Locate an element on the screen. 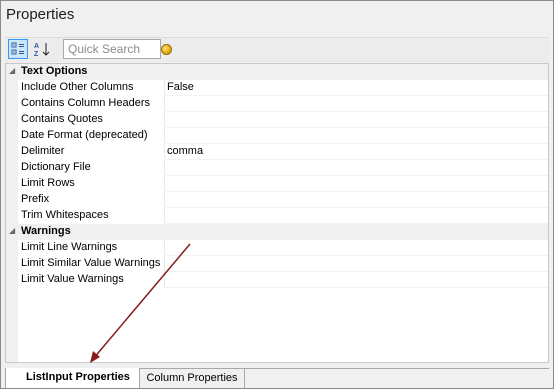 The width and height of the screenshot is (554, 389). property-value: comma is located at coordinates (185, 151).